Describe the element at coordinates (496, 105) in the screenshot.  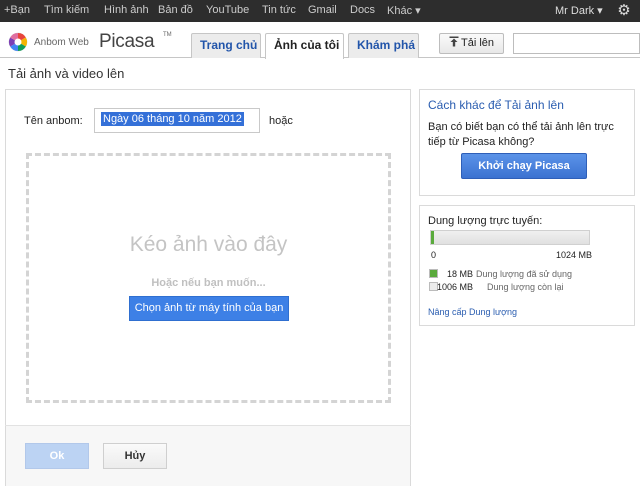
I see `alt-upload-title: Cách khác để Tải ảnh lên` at that location.